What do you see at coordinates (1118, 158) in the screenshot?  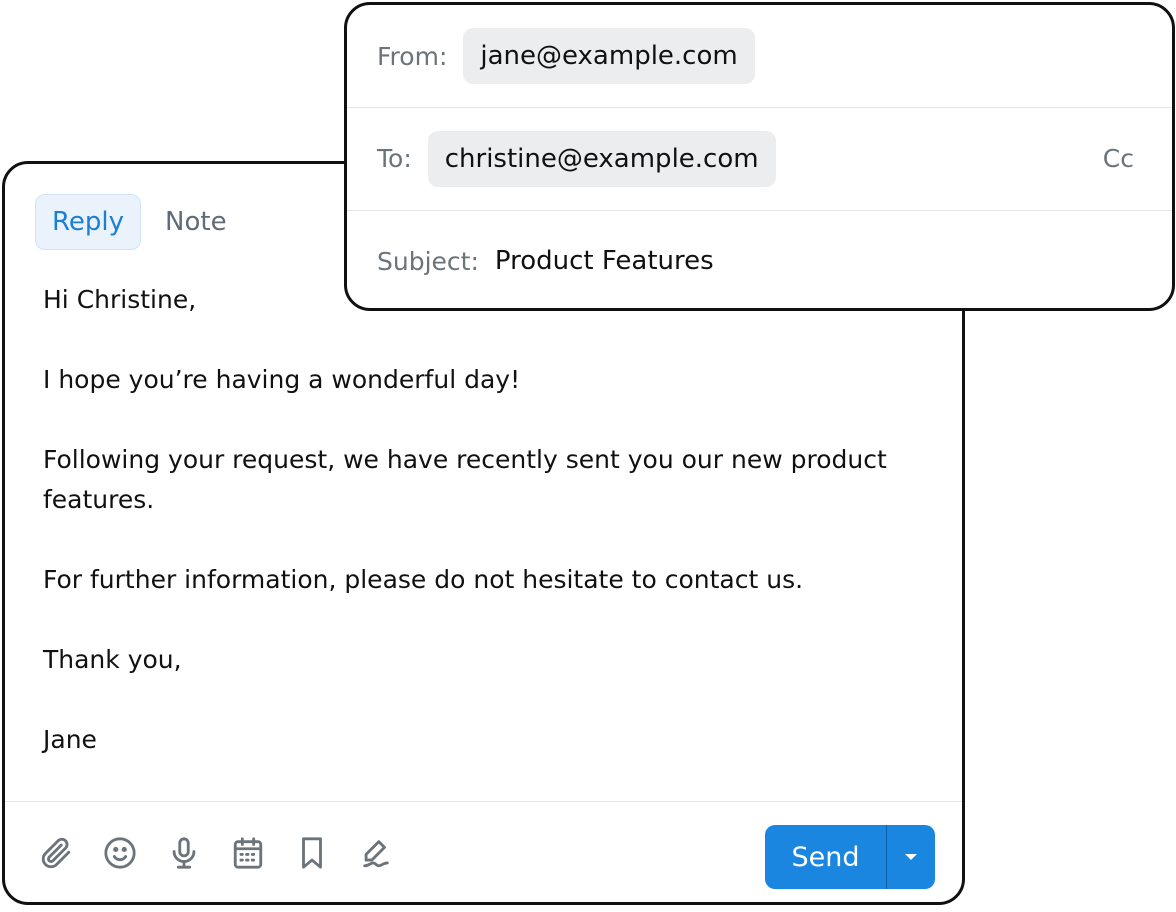 I see `cc-button: Cc` at bounding box center [1118, 158].